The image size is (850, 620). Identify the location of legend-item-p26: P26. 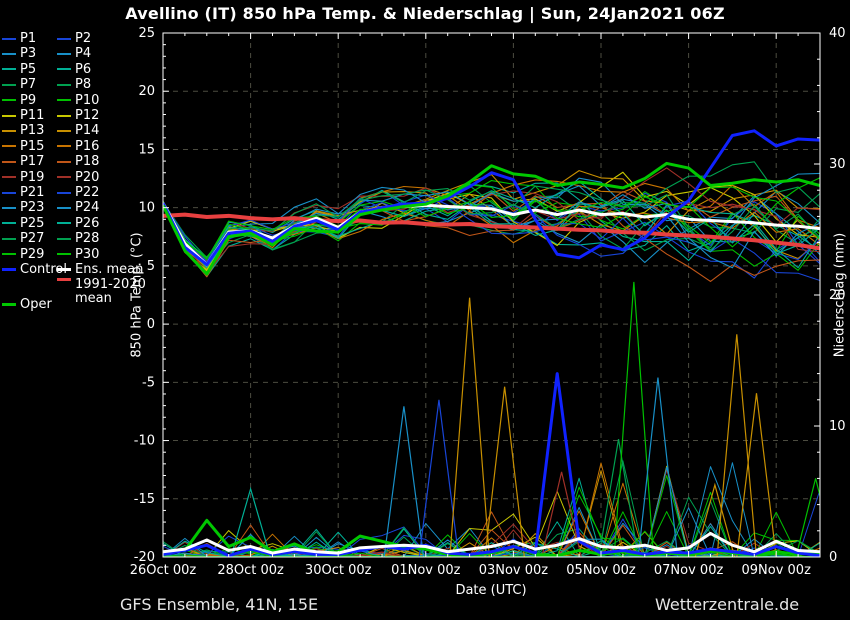
(78, 223).